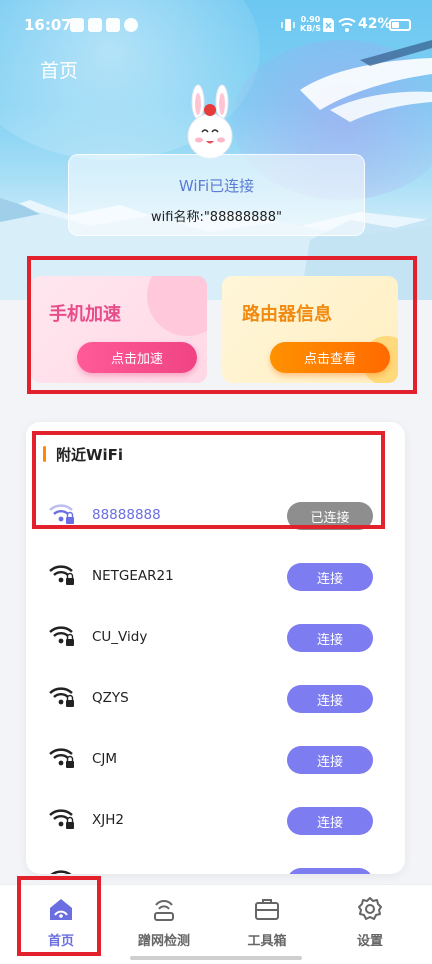 The width and height of the screenshot is (432, 964). Describe the element at coordinates (163, 941) in the screenshot. I see `tab-network-detect-label: 蹭网检测` at that location.